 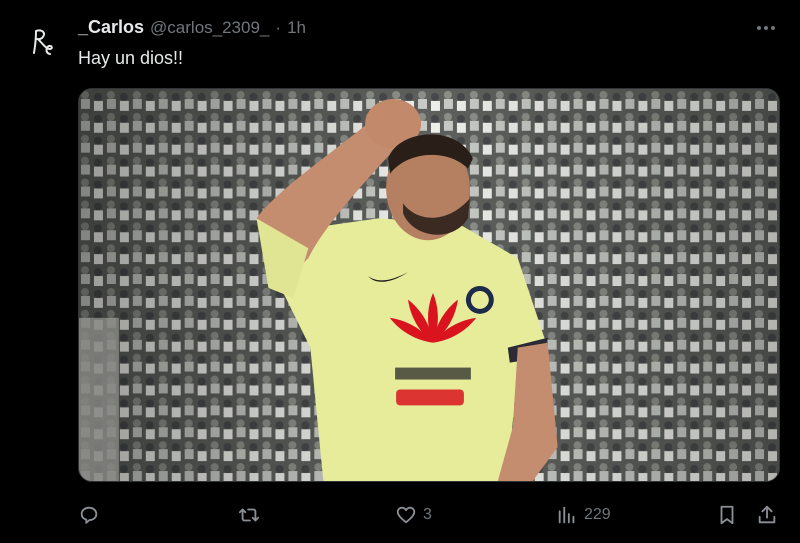 What do you see at coordinates (406, 515) in the screenshot?
I see `like-icon` at bounding box center [406, 515].